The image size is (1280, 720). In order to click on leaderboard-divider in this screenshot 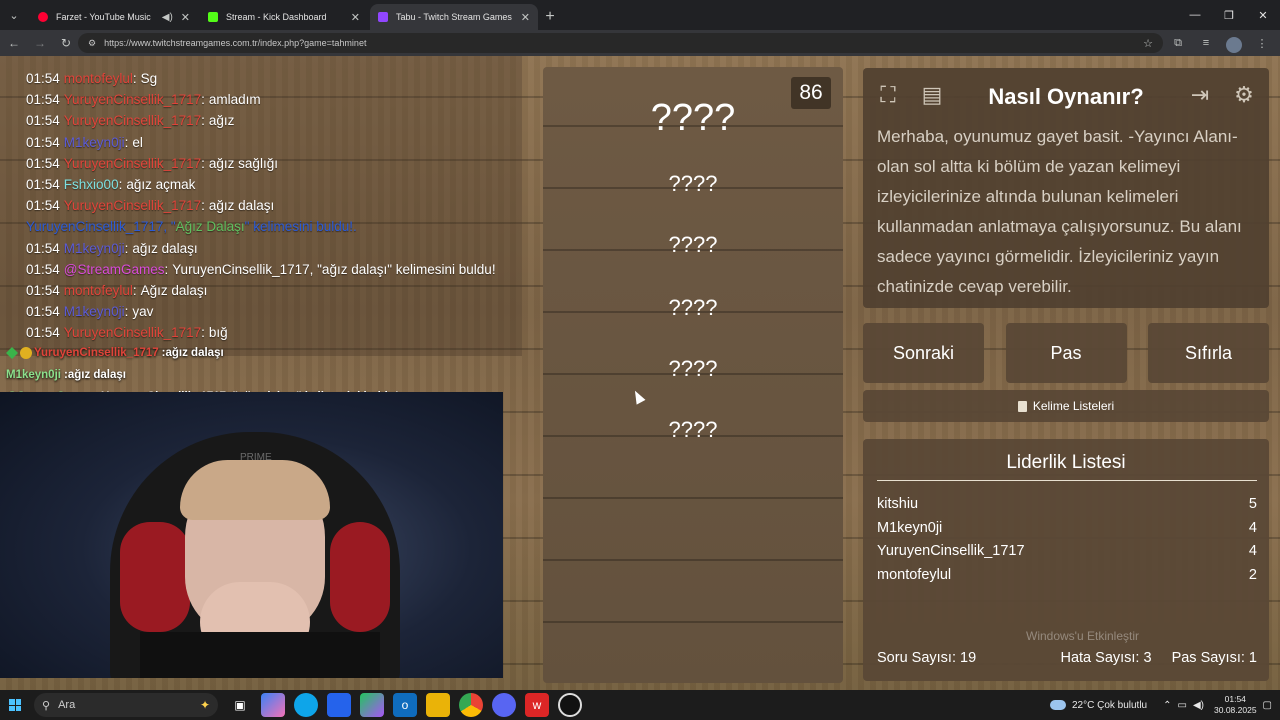, I will do `click(1067, 480)`.